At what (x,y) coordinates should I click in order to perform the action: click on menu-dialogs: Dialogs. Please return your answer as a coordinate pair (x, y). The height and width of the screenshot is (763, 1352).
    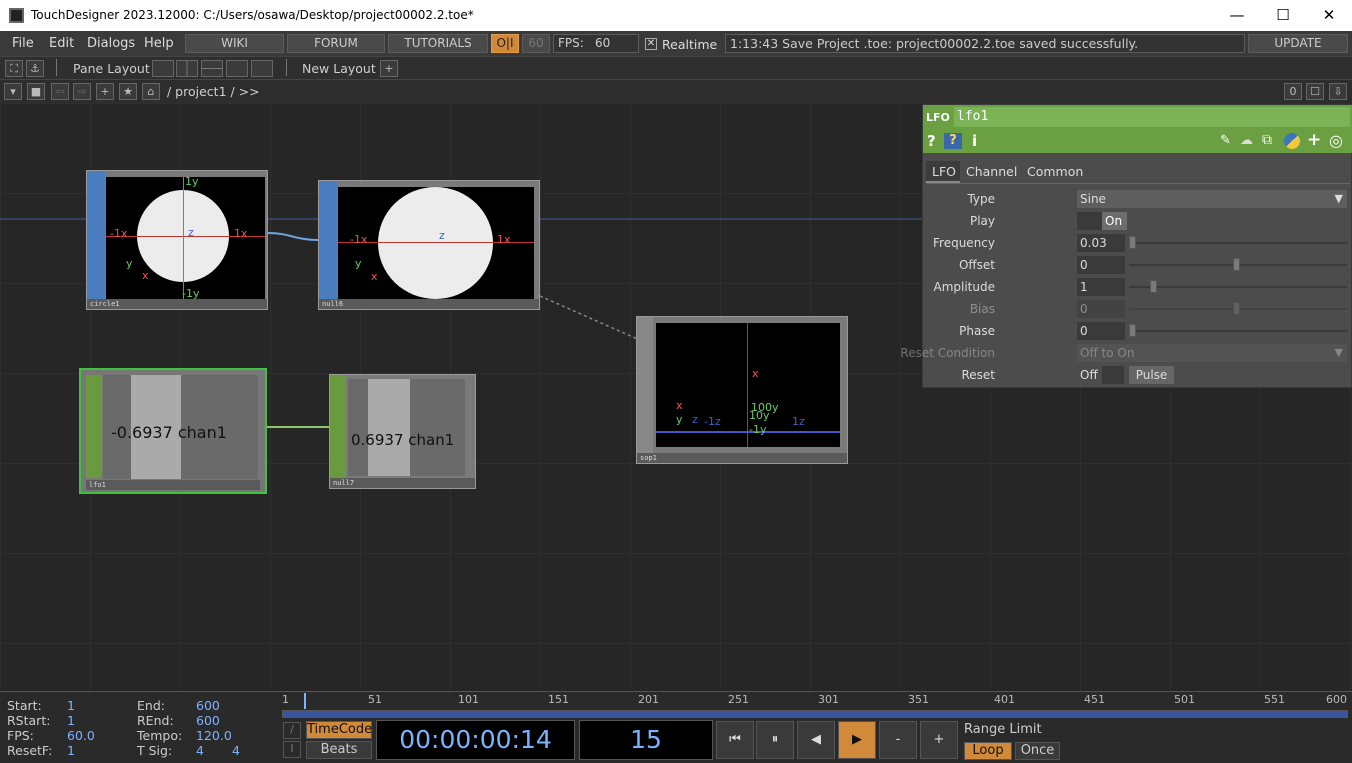
    Looking at the image, I should click on (111, 43).